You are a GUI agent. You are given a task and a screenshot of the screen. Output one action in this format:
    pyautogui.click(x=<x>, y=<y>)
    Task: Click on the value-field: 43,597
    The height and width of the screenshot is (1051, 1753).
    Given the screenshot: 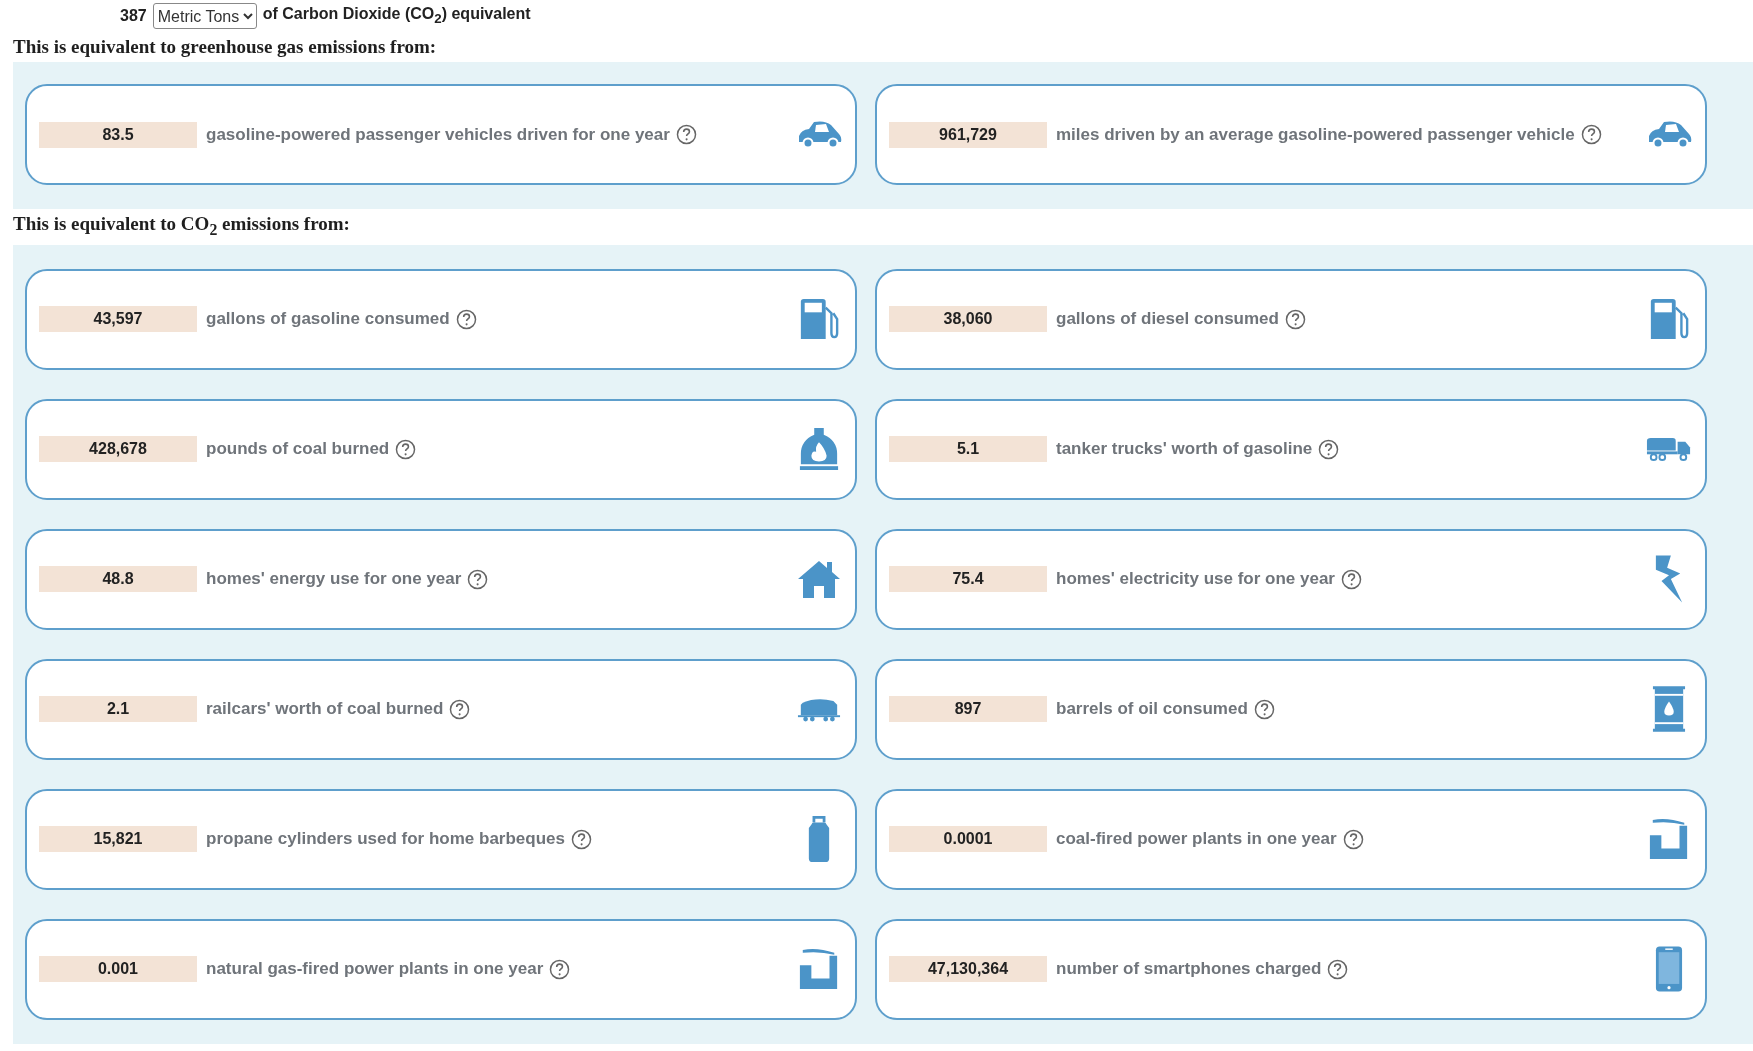 What is the action you would take?
    pyautogui.click(x=118, y=319)
    